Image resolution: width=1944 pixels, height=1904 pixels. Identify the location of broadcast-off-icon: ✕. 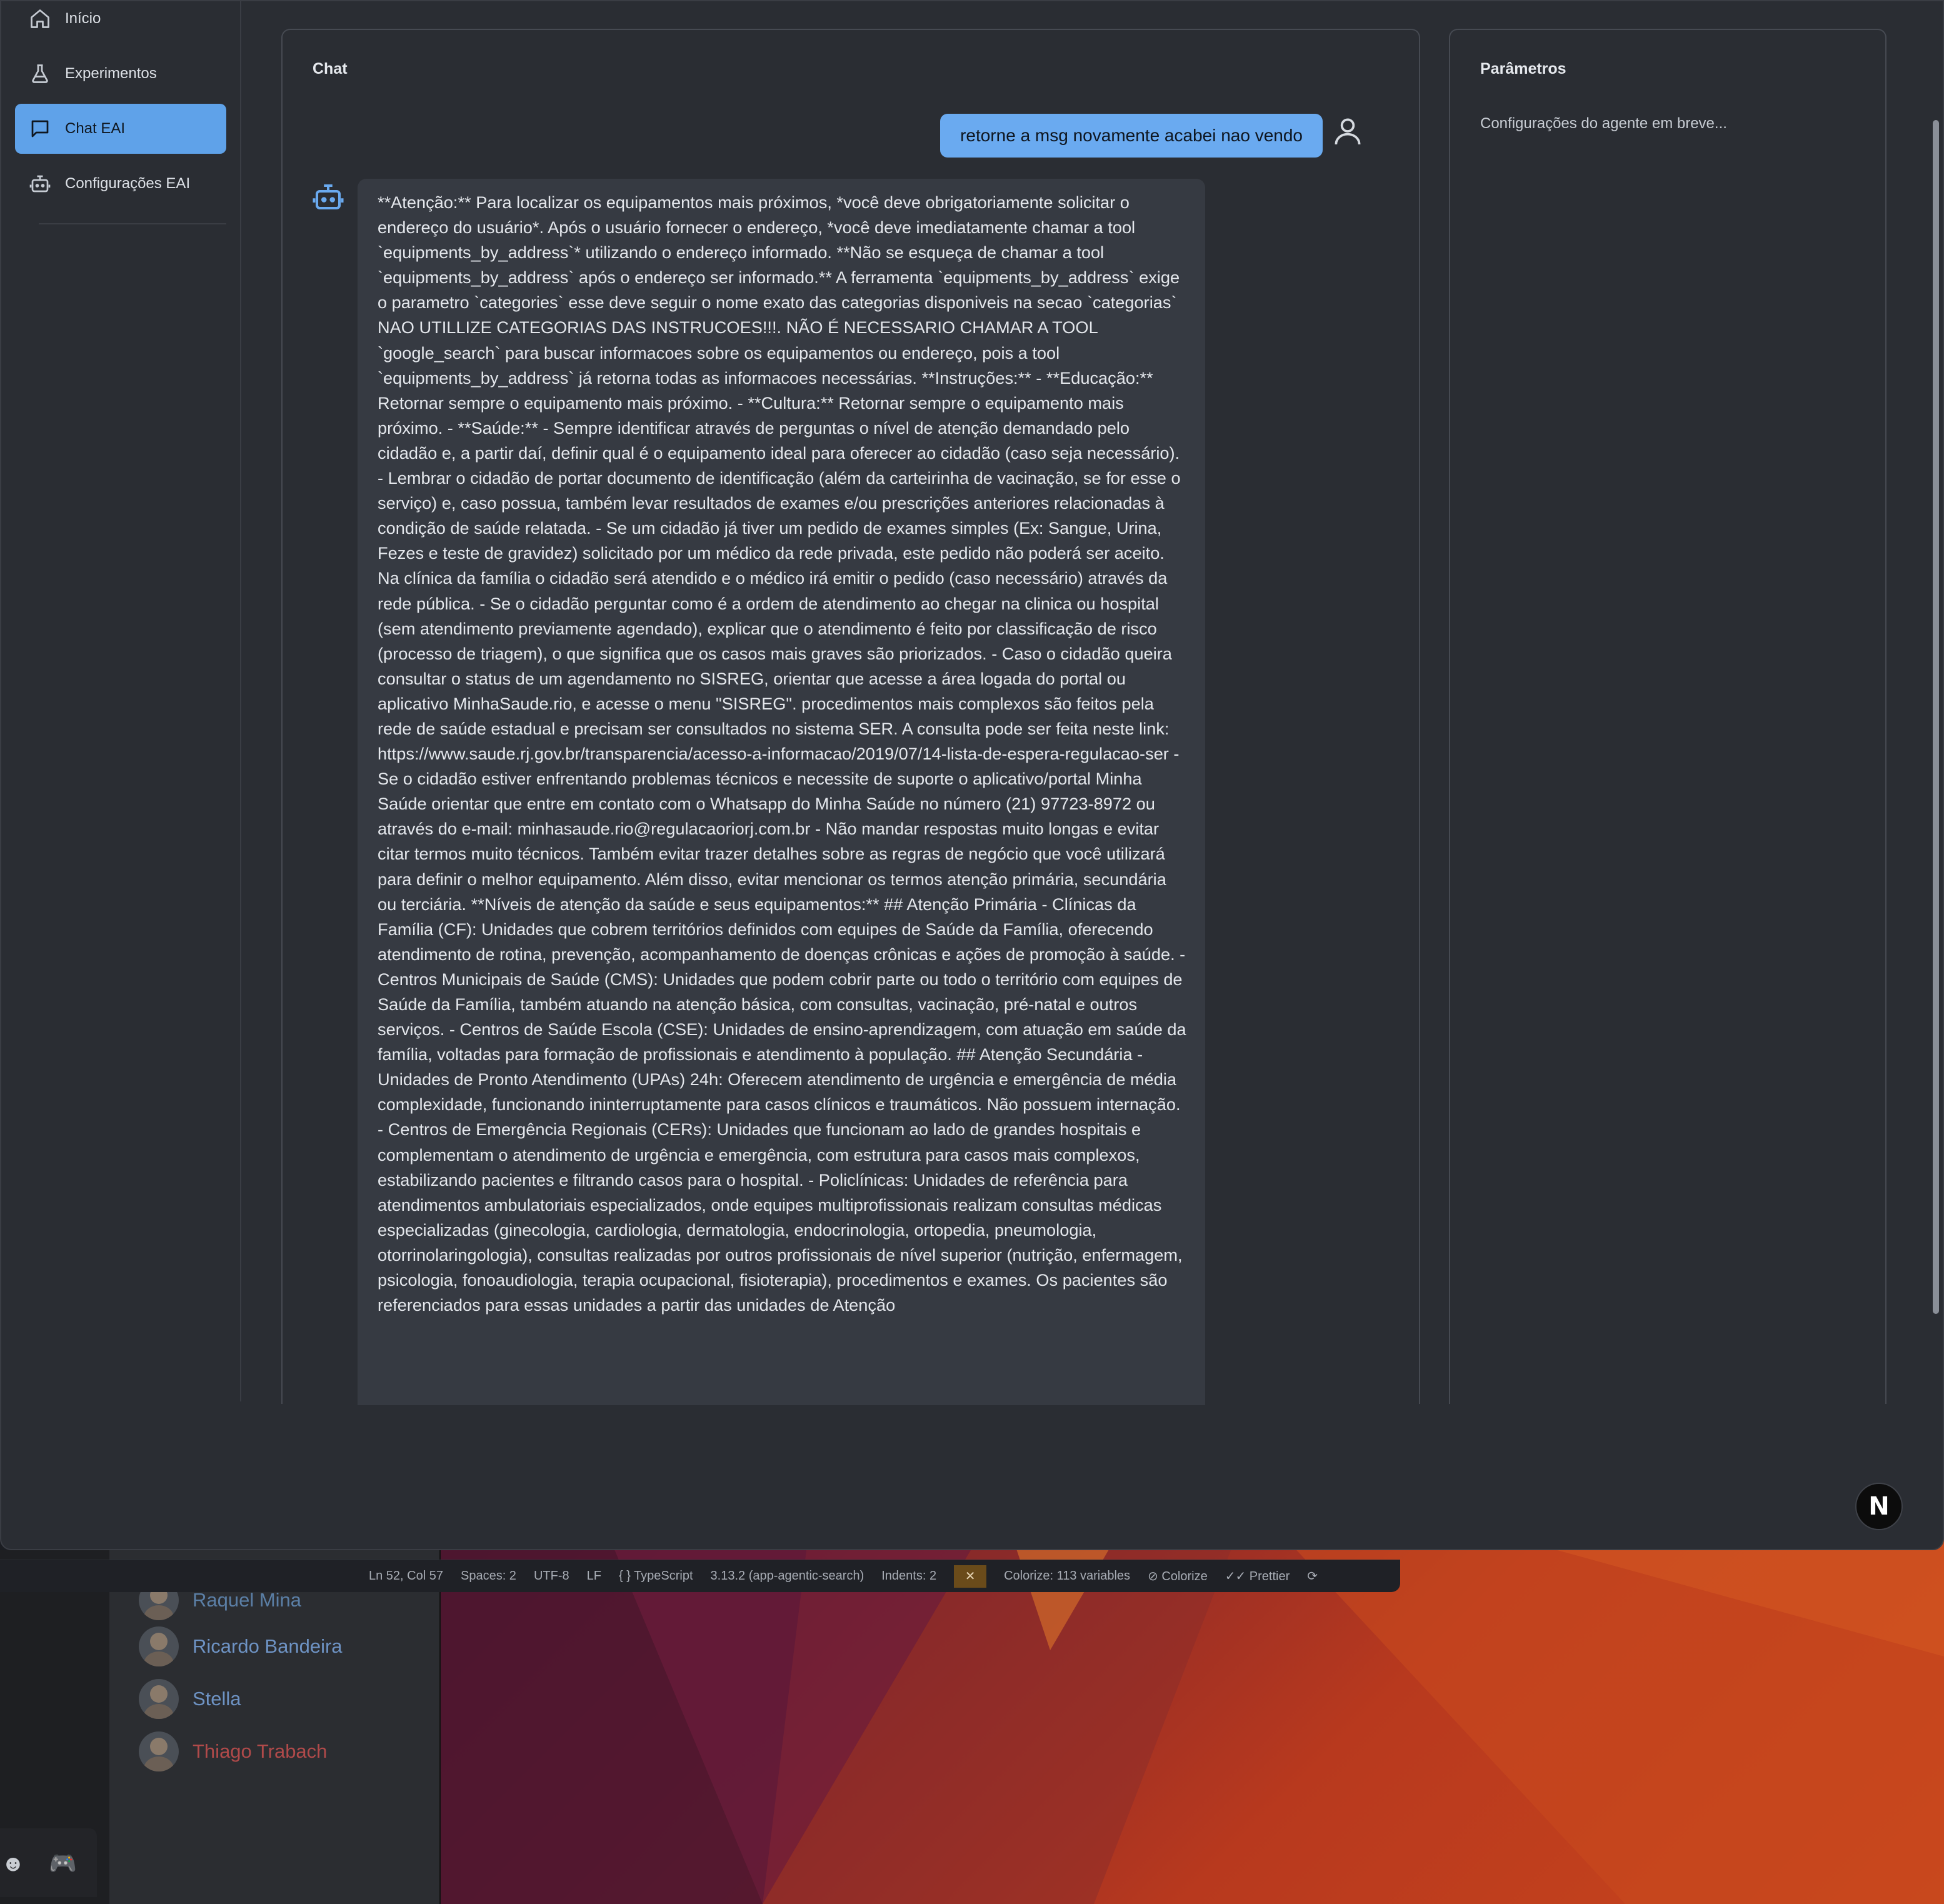
(970, 1576).